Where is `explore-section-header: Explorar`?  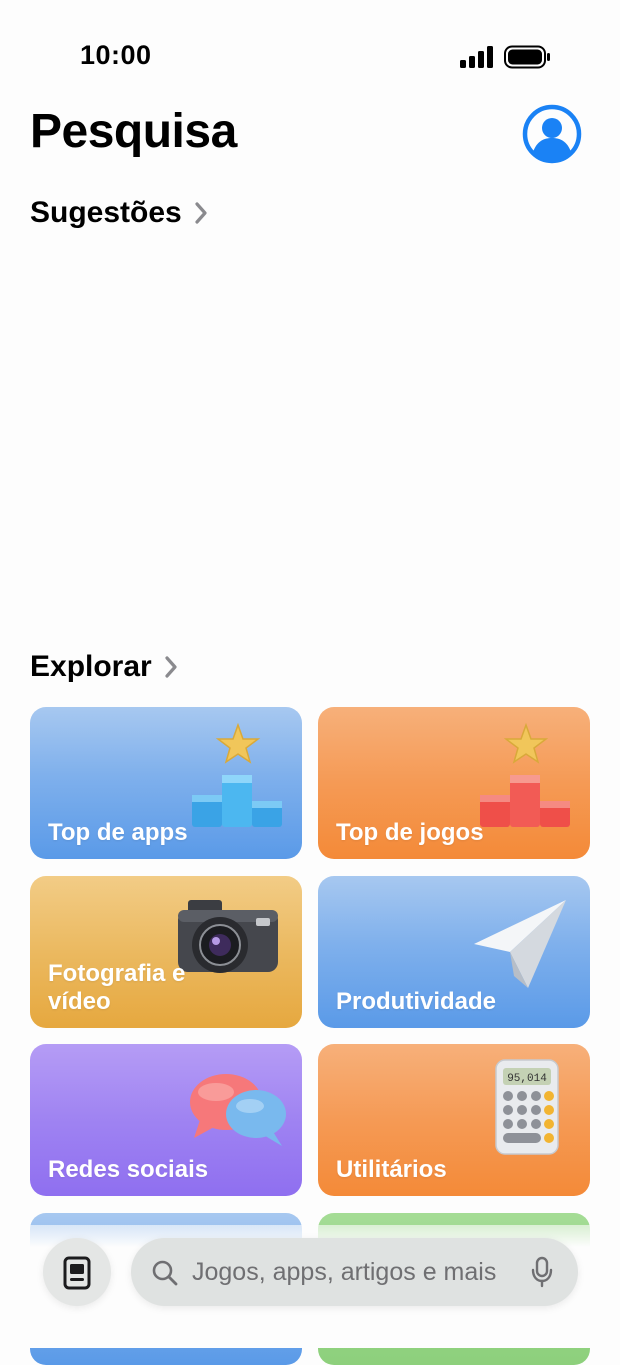 explore-section-header: Explorar is located at coordinates (104, 667).